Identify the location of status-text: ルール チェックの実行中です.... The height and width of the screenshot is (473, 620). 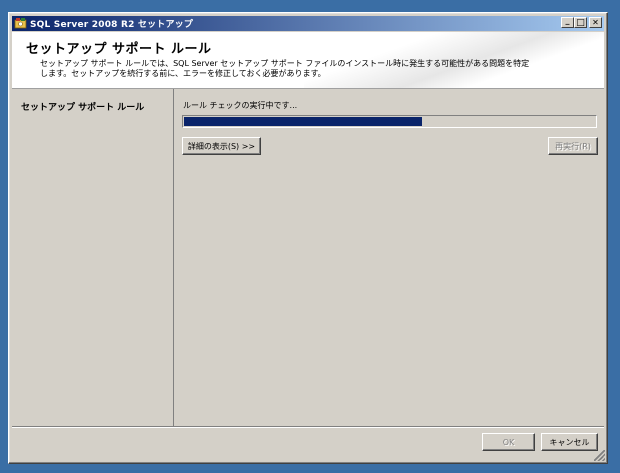
(240, 105).